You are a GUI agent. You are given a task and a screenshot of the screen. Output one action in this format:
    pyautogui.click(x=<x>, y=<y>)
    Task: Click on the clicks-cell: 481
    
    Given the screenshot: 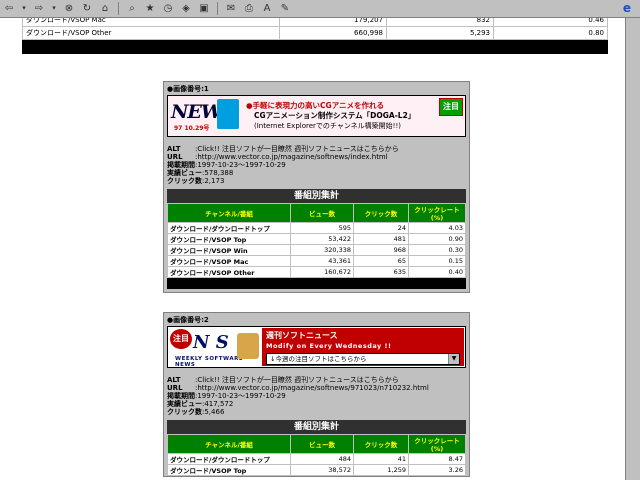 What is the action you would take?
    pyautogui.click(x=381, y=239)
    